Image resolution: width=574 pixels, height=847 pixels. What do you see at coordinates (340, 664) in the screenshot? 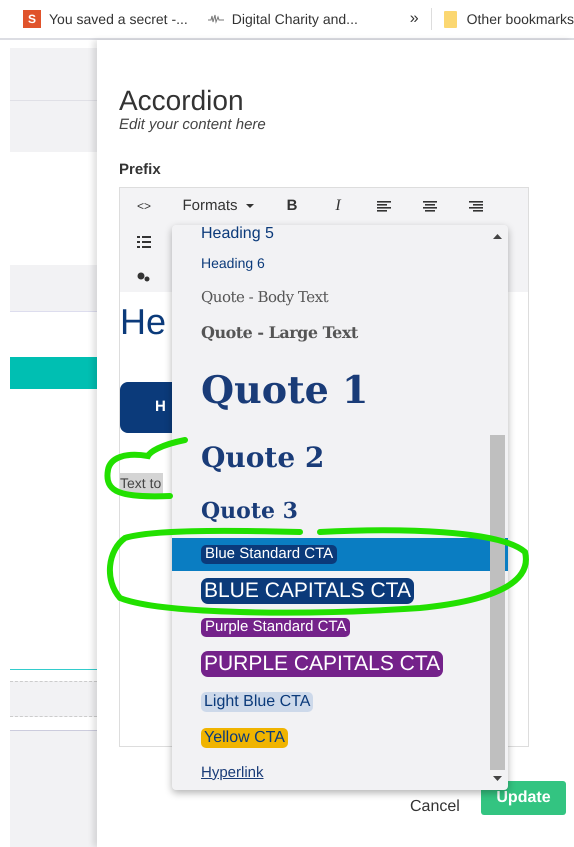
I see `format-option: PURPLE CAPITALS CTA` at bounding box center [340, 664].